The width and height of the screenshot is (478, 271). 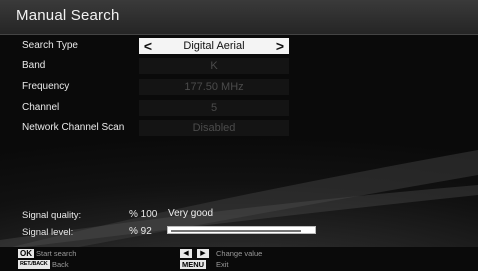 I want to click on nav-action-text: Change value, so click(x=239, y=253).